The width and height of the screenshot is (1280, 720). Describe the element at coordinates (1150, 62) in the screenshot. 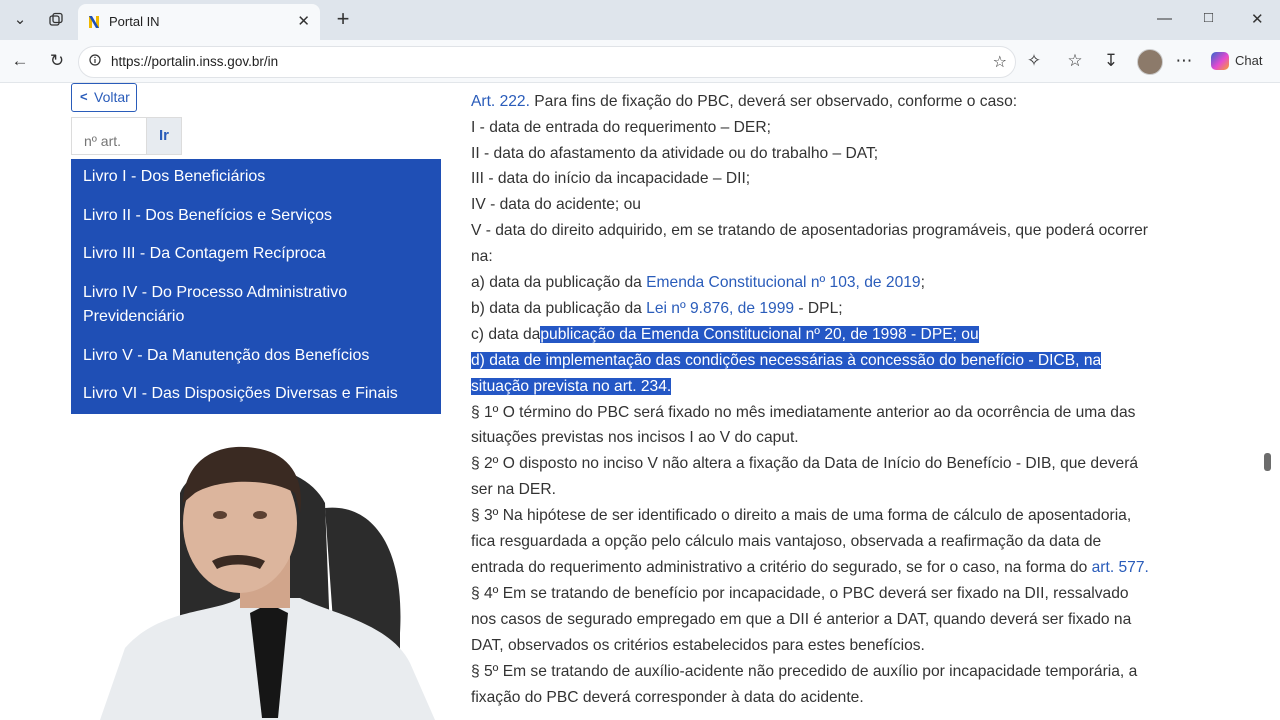

I see `profile-avatar` at that location.